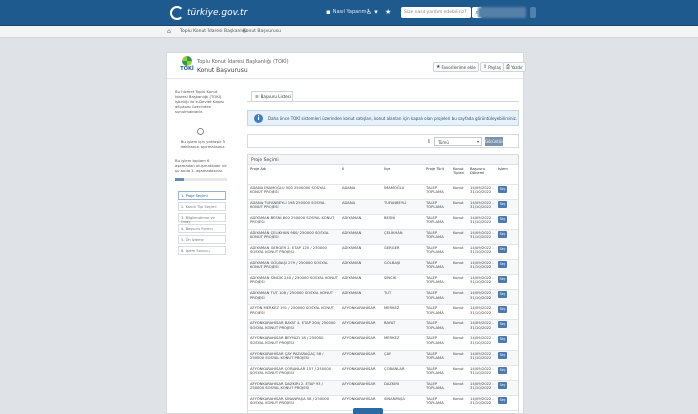 This screenshot has height=414, width=698. Describe the element at coordinates (361, 207) in the screenshot. I see `cell-il: ADANA` at that location.